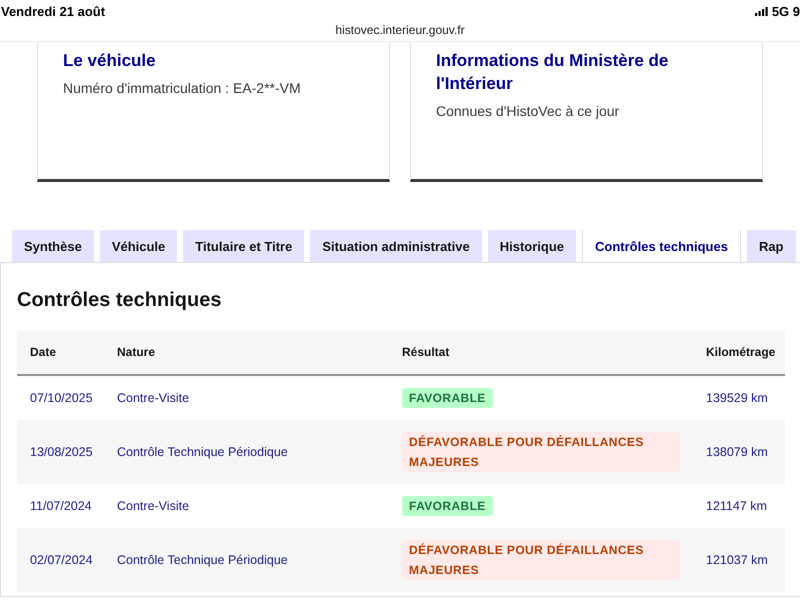  I want to click on tab: Synthèse, so click(53, 246).